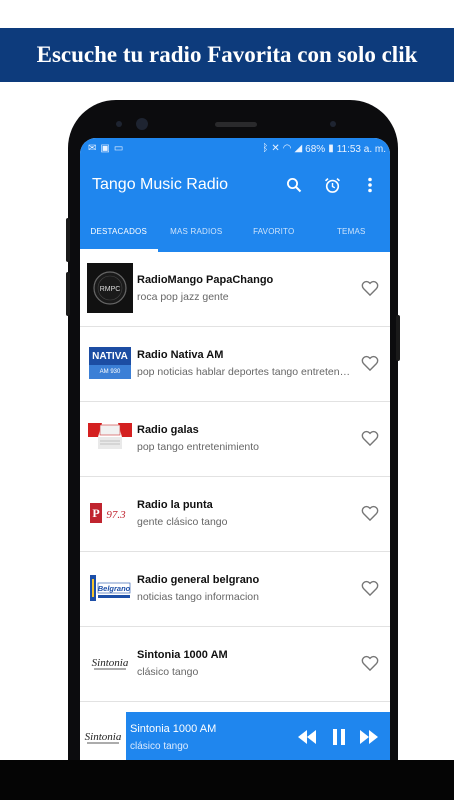 This screenshot has height=800, width=454. I want to click on front-sensor, so click(119, 124).